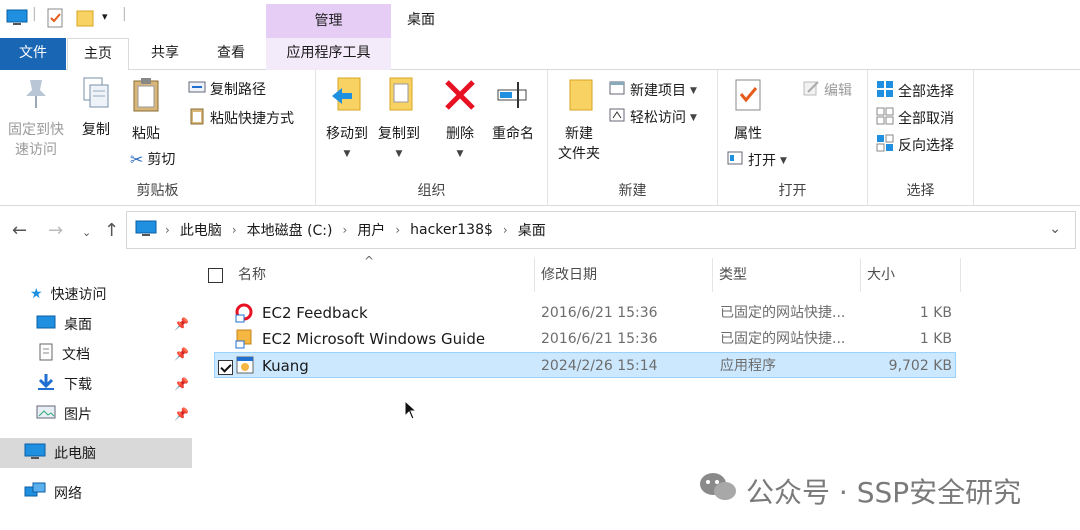 The height and width of the screenshot is (530, 1080). Describe the element at coordinates (78, 415) in the screenshot. I see `nav-item-label: 图片` at that location.